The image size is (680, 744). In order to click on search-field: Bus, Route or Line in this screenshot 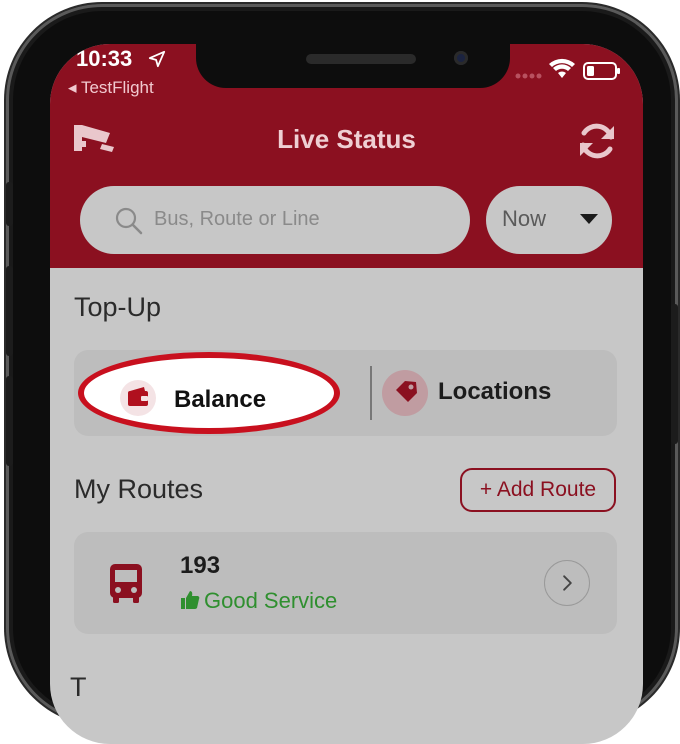, I will do `click(275, 220)`.